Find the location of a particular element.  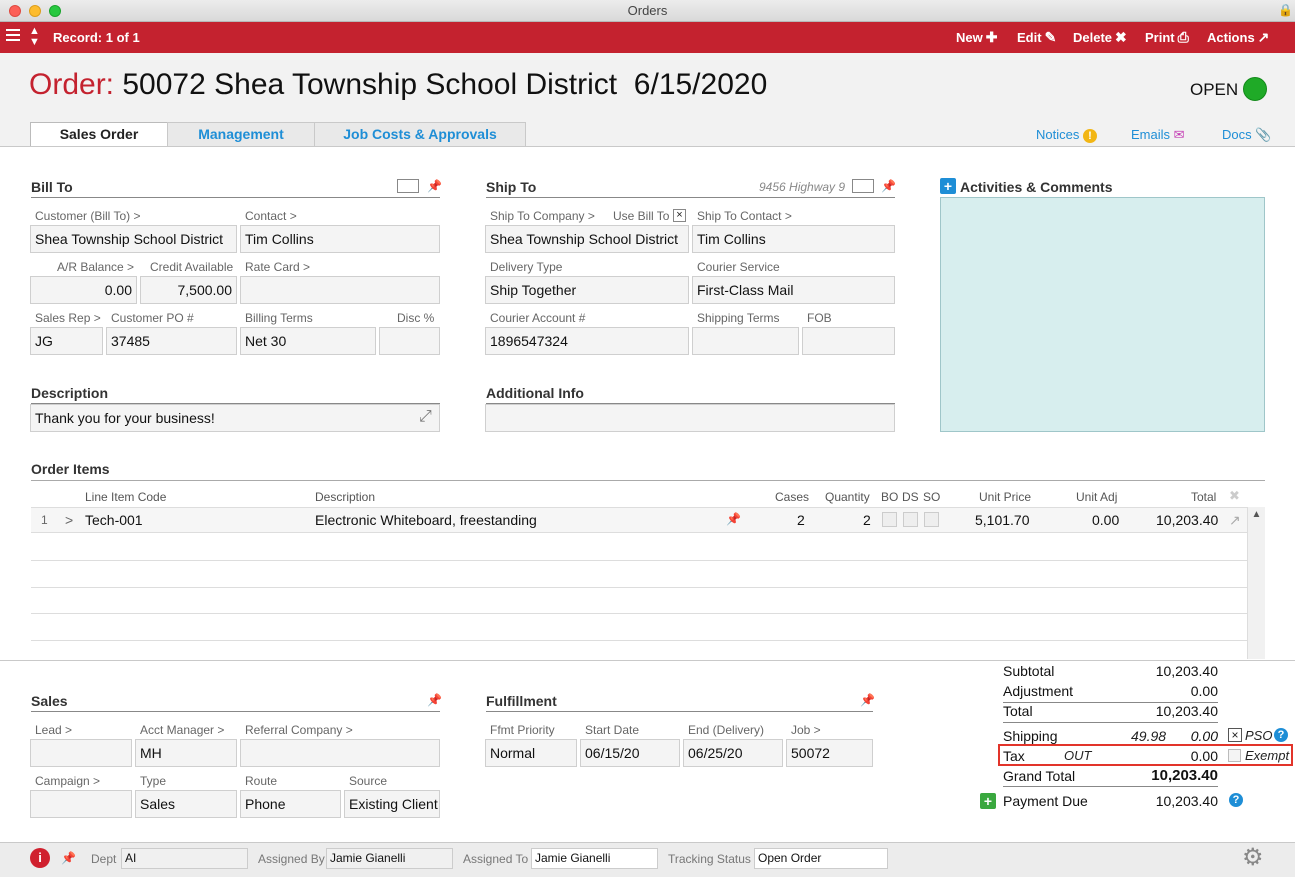

tax-code: OUT is located at coordinates (1077, 755).